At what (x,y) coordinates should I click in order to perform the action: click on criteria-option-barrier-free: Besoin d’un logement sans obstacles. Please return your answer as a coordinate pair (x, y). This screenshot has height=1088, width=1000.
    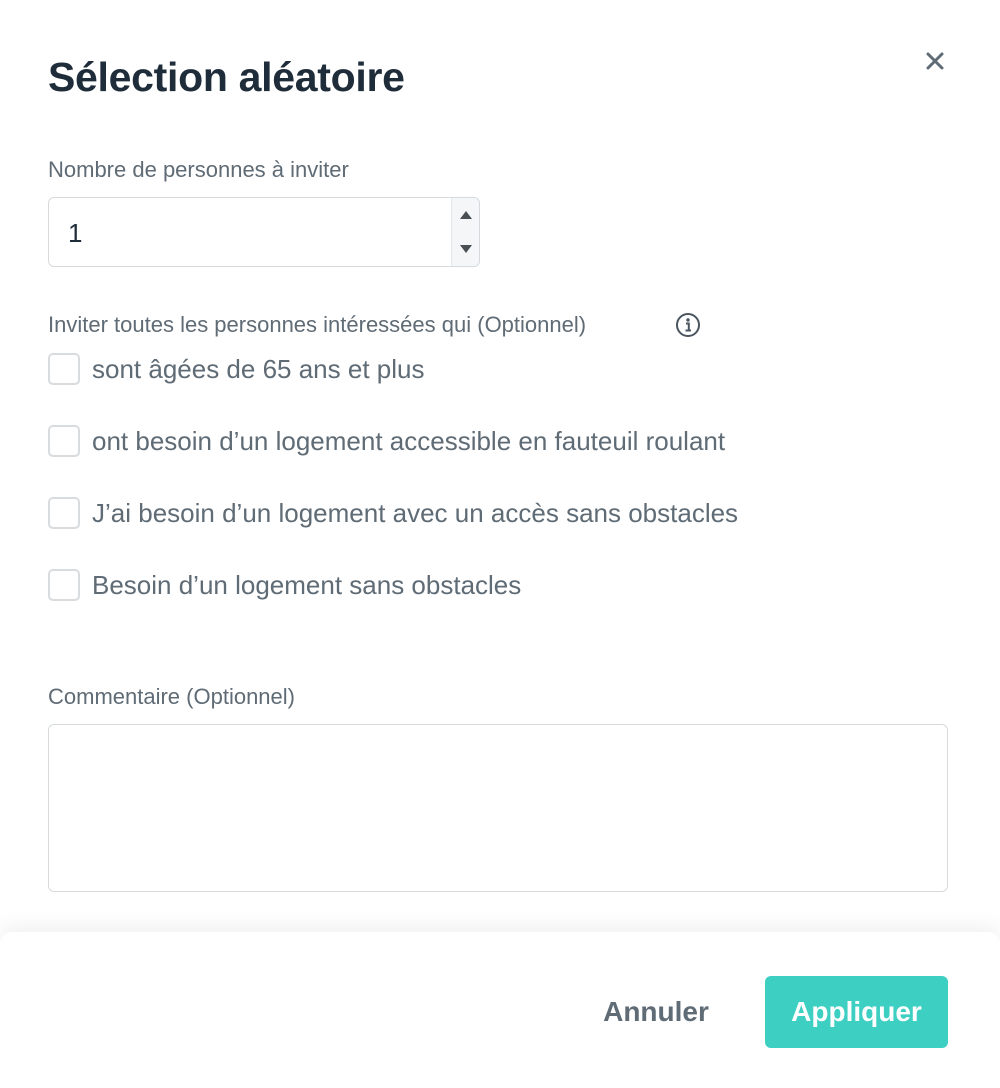
    Looking at the image, I should click on (284, 585).